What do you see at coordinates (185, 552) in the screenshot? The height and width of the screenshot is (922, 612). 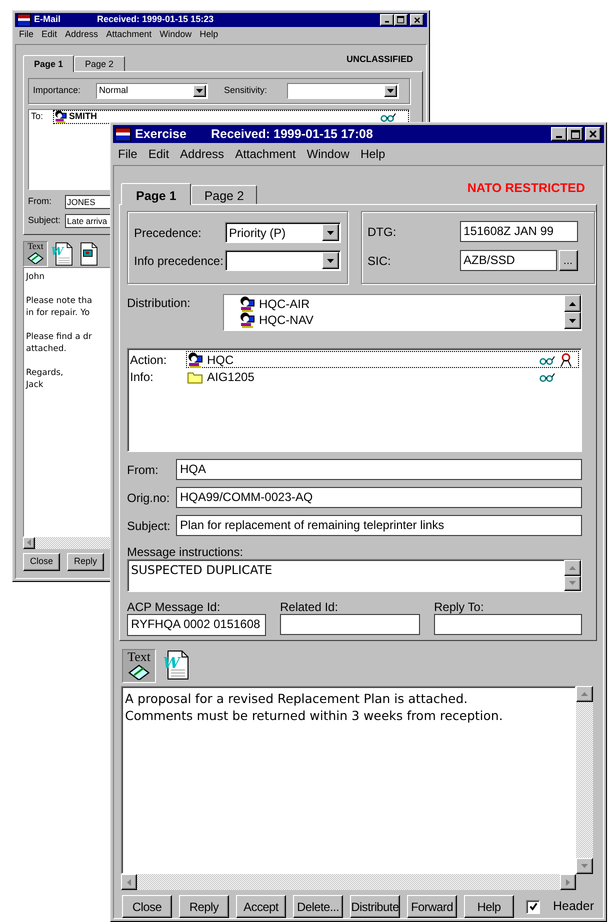 I see `field-label: Message instructions:` at bounding box center [185, 552].